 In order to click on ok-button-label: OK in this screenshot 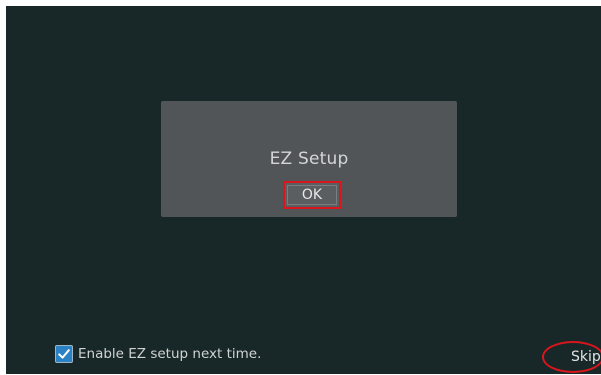, I will do `click(312, 195)`.